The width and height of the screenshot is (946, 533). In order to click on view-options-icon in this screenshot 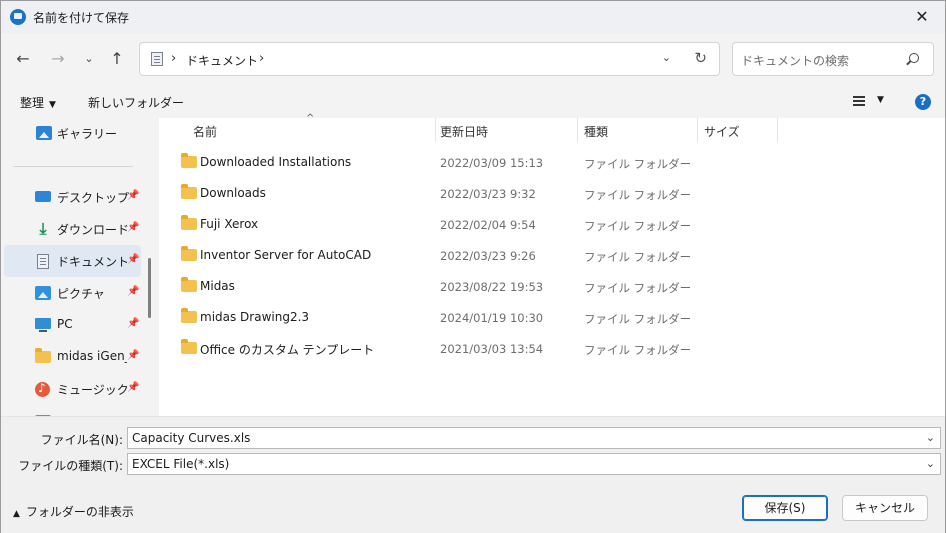, I will do `click(859, 101)`.